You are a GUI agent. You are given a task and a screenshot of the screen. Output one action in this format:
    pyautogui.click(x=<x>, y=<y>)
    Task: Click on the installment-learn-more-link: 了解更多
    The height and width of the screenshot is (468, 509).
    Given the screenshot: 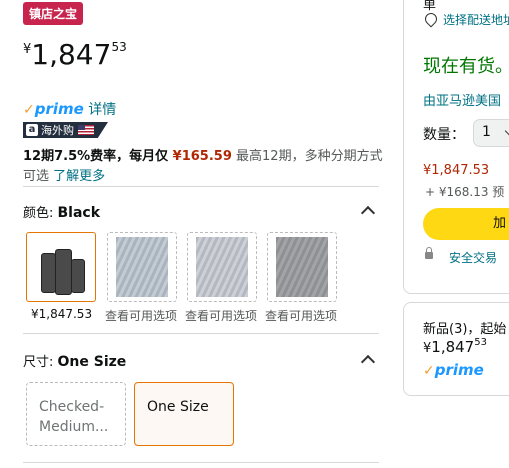 What is the action you would take?
    pyautogui.click(x=79, y=176)
    